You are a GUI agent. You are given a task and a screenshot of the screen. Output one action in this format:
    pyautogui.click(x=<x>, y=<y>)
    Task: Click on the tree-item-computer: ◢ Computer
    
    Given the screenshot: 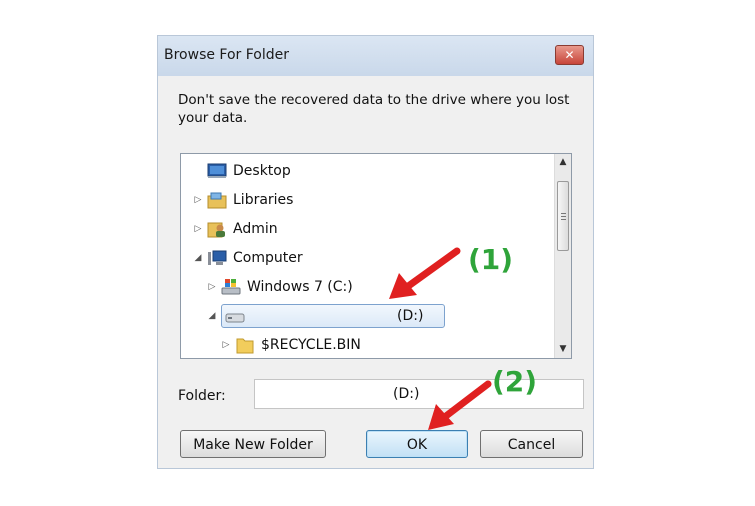 What is the action you would take?
    pyautogui.click(x=248, y=258)
    